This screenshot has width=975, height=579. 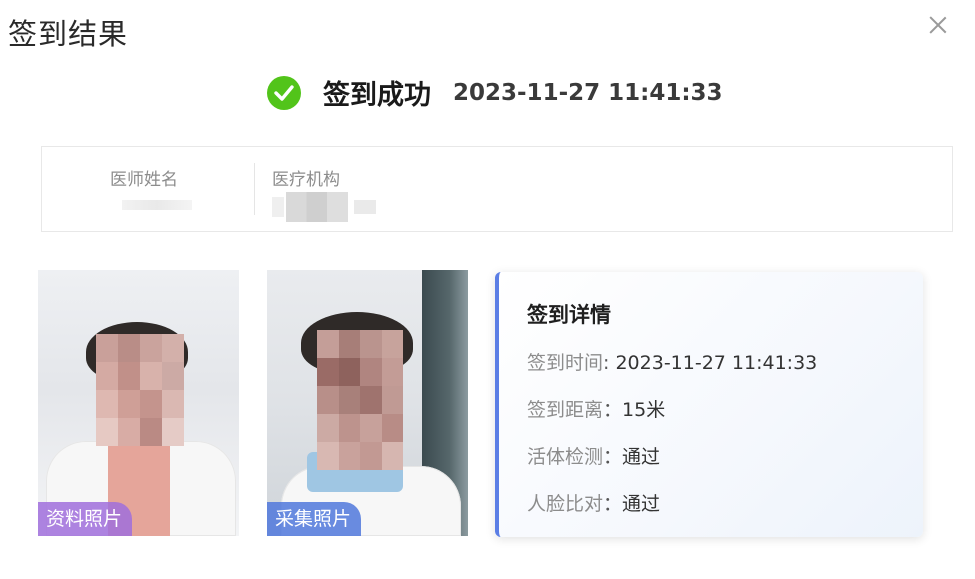 I want to click on doctor-name-value-redacted, so click(x=151, y=211).